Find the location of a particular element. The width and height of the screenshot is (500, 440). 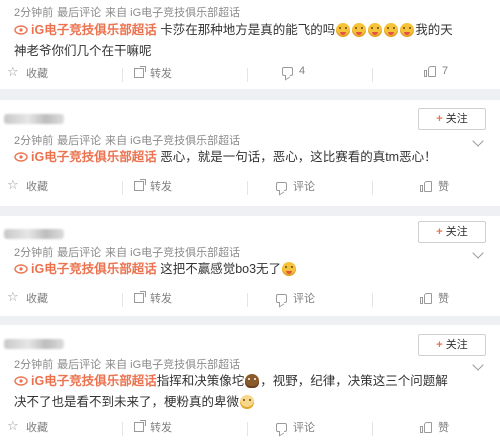

post-body: iG电子竞技俱乐部超话 恶心，就是一句话，恶心，这比赛看的真tm恶心！ is located at coordinates (250, 157).